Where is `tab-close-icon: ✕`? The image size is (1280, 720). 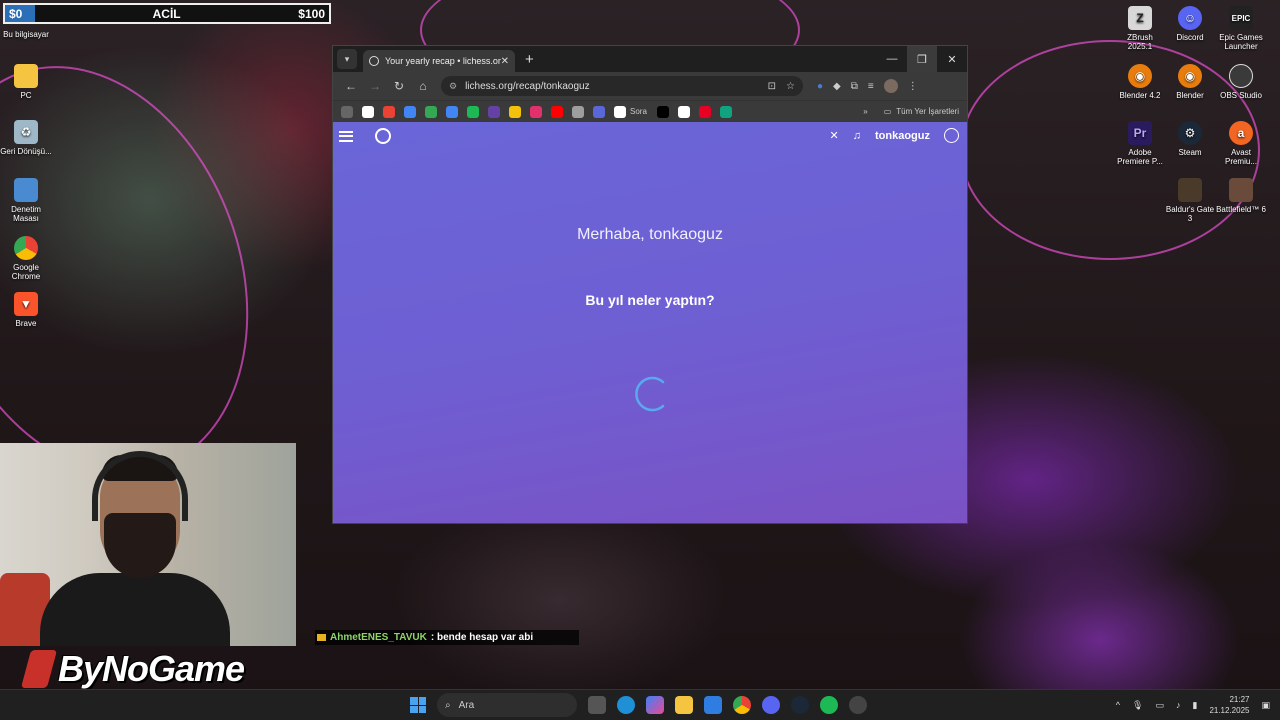
tab-close-icon: ✕ is located at coordinates (505, 61).